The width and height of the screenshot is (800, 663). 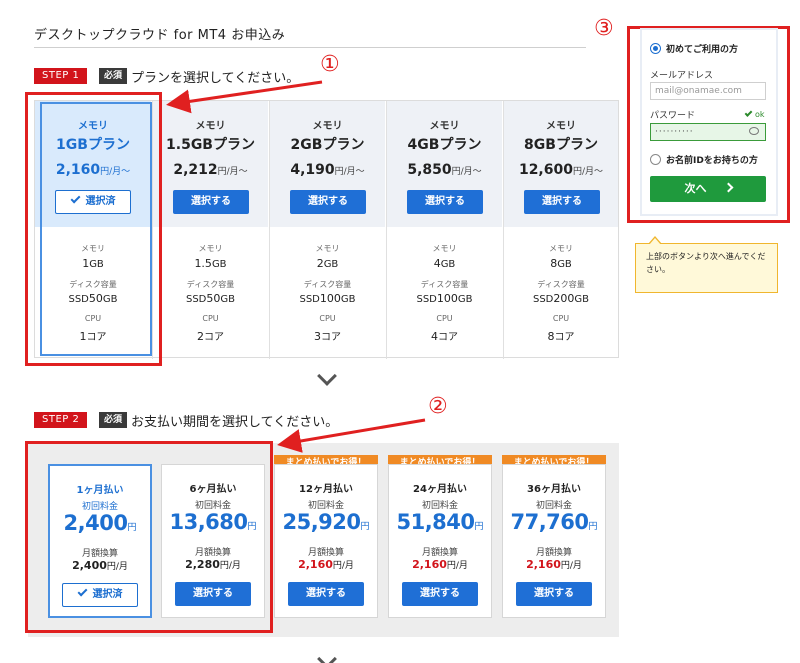 What do you see at coordinates (438, 406) in the screenshot?
I see `annotation-number-2: ②` at bounding box center [438, 406].